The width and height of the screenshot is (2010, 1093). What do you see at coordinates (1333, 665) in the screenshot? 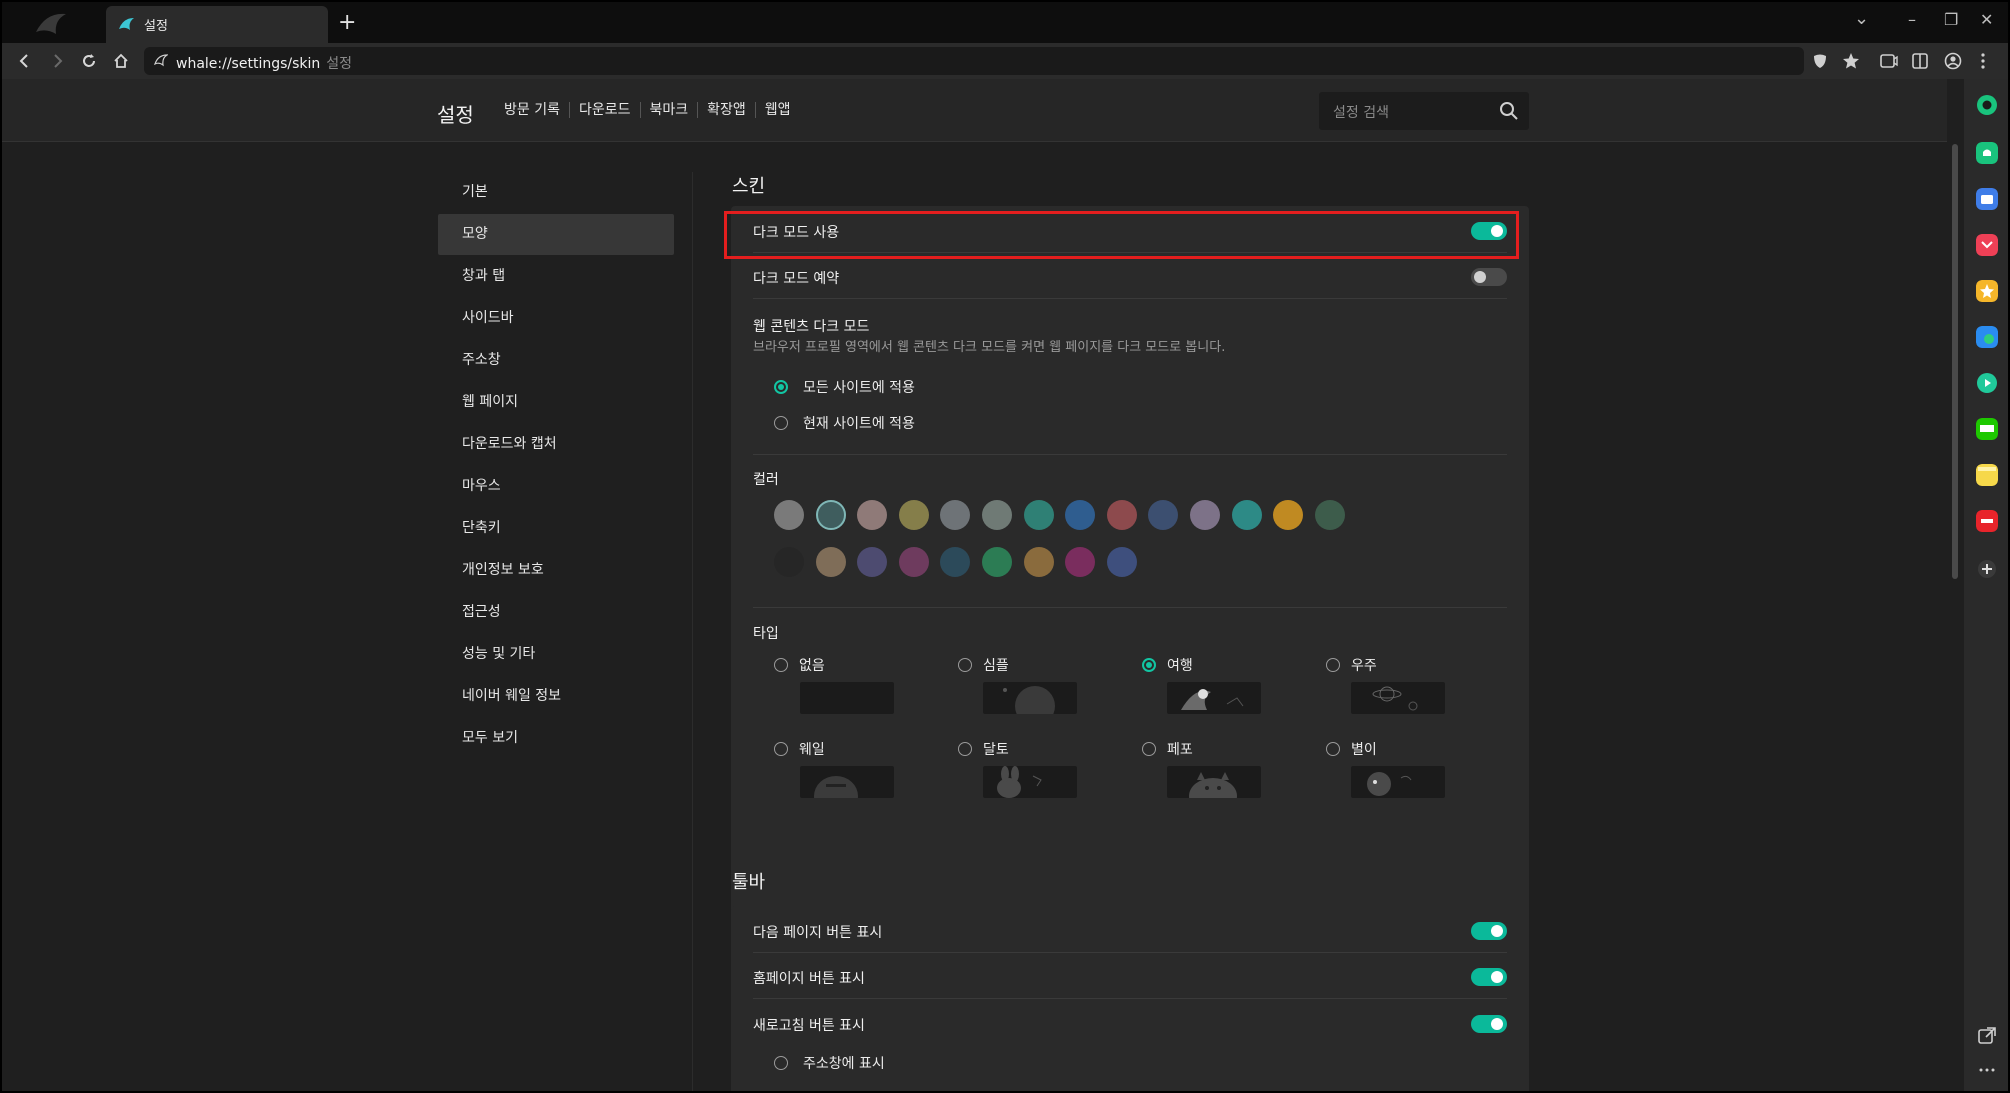
I see `type-space-radio` at bounding box center [1333, 665].